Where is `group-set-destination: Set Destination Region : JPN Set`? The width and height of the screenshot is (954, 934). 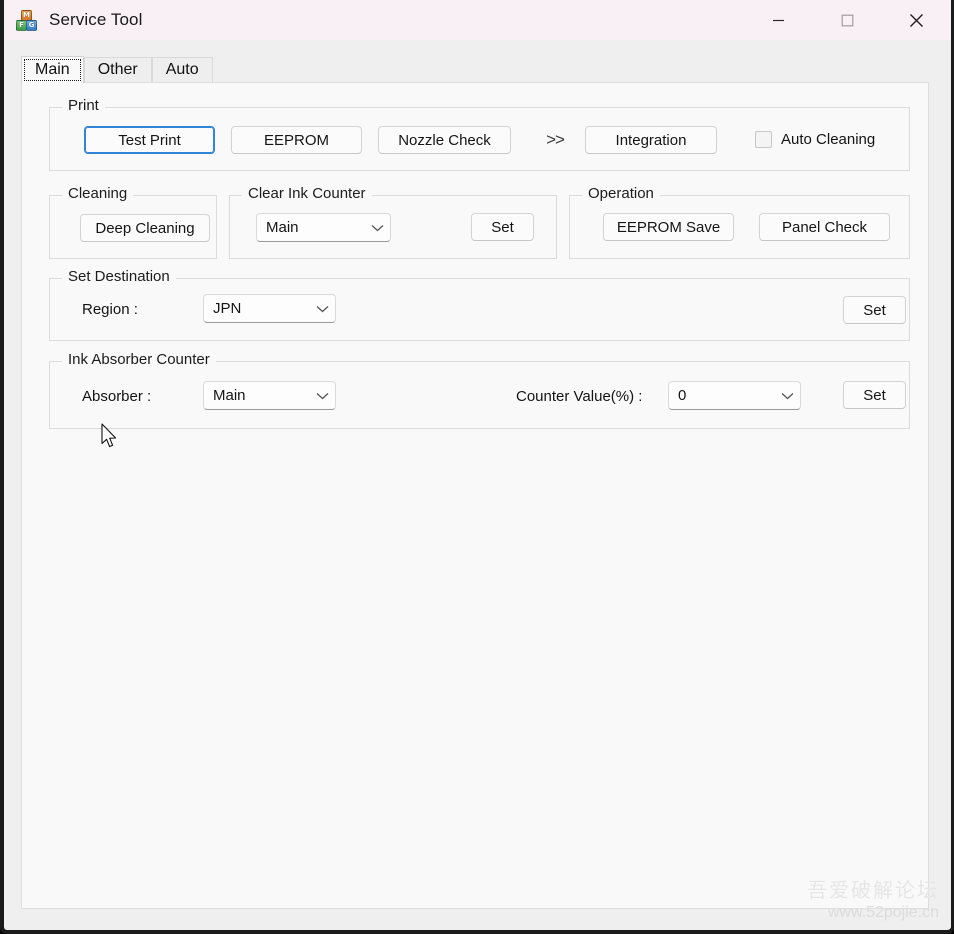
group-set-destination: Set Destination Region : JPN Set is located at coordinates (479, 304).